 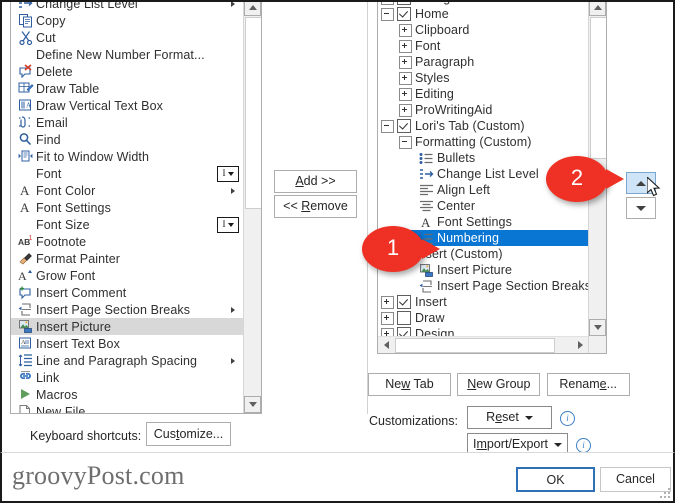 I want to click on triangle-left-icon, so click(x=386, y=344).